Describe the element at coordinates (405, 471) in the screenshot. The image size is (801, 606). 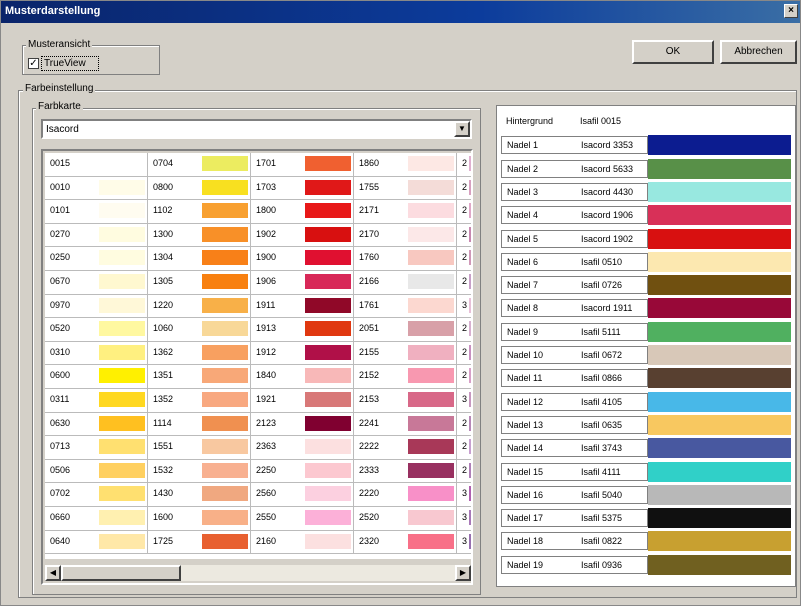
I see `color-cell: 2333` at that location.